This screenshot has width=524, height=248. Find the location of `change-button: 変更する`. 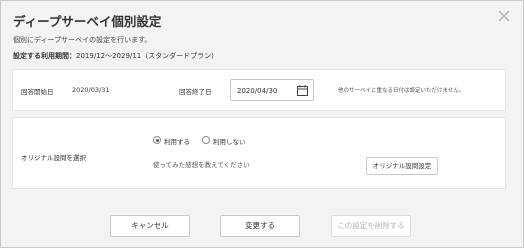

change-button: 変更する is located at coordinates (260, 226).